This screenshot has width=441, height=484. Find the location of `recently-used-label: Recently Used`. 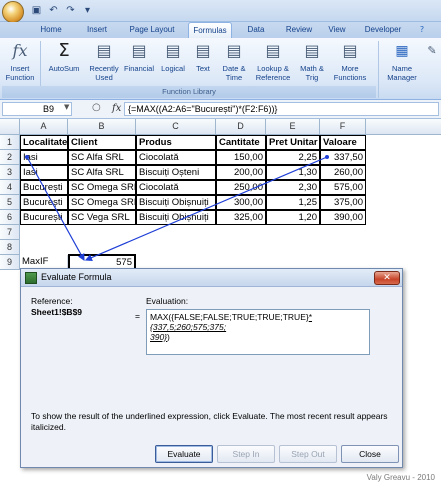

recently-used-label: Recently Used is located at coordinates (104, 73).